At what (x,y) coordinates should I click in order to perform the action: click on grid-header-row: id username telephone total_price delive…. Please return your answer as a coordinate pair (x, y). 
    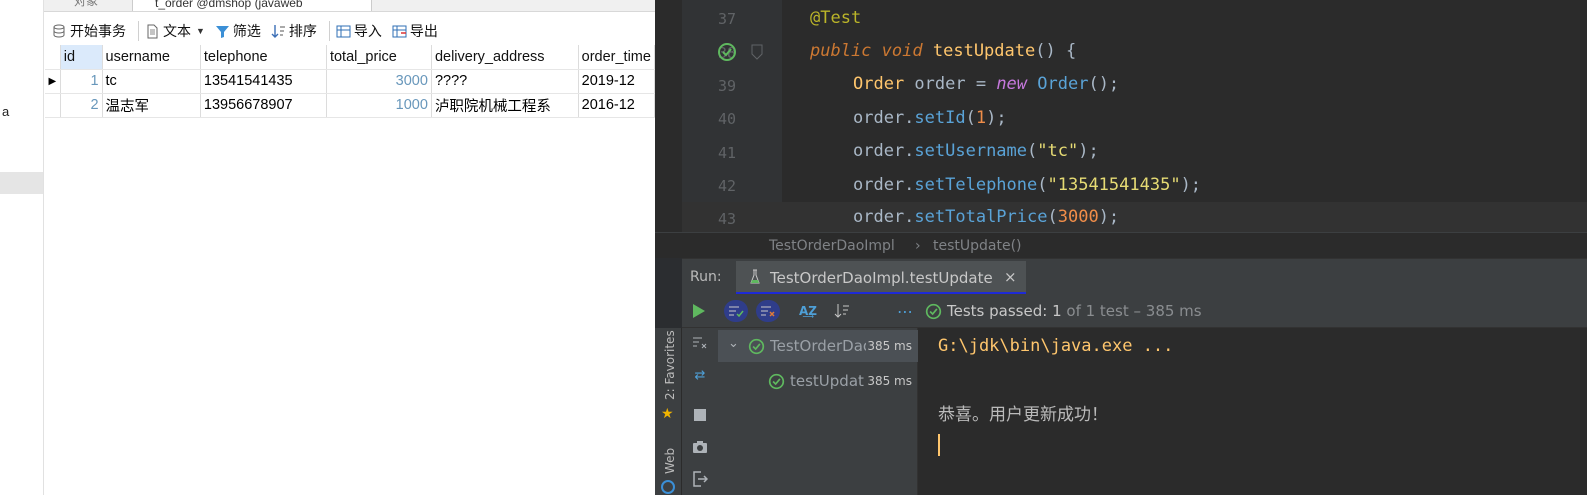
    Looking at the image, I should click on (350, 57).